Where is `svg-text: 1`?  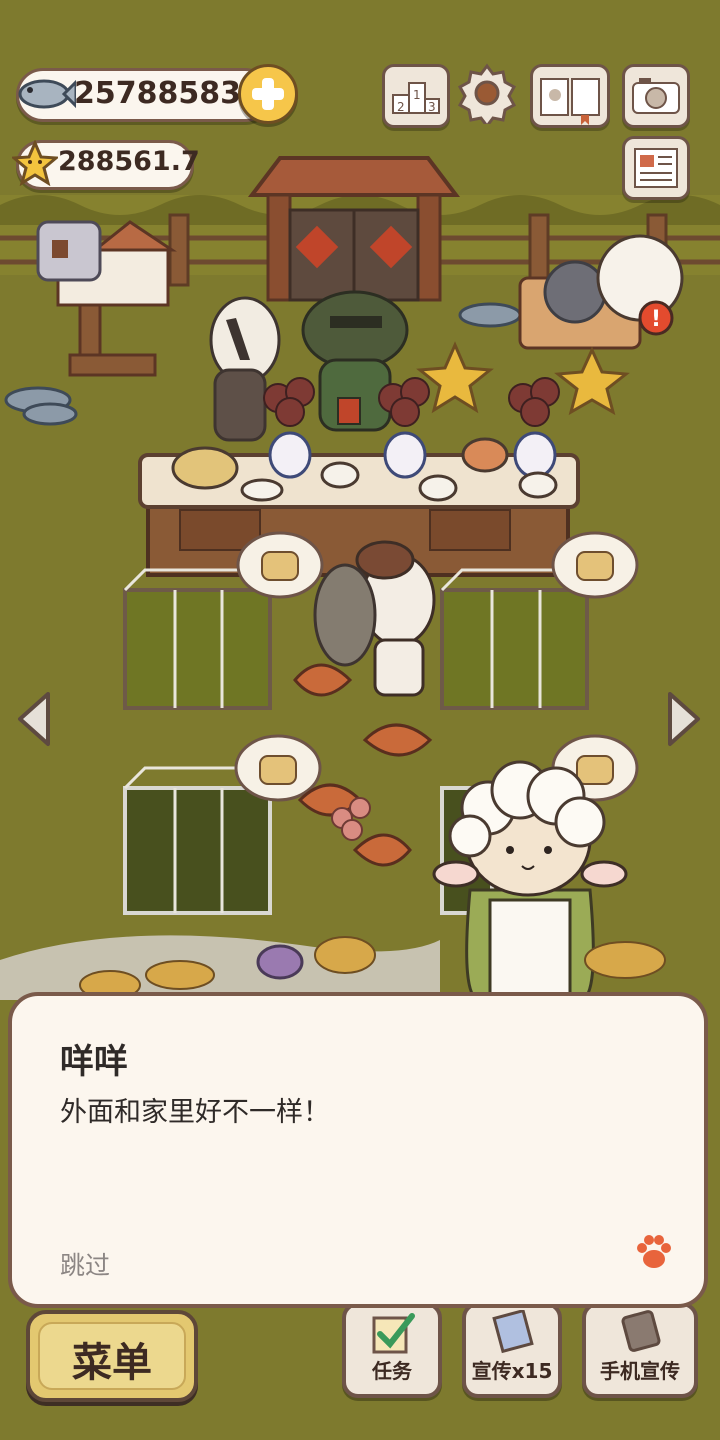 svg-text: 1 is located at coordinates (417, 95).